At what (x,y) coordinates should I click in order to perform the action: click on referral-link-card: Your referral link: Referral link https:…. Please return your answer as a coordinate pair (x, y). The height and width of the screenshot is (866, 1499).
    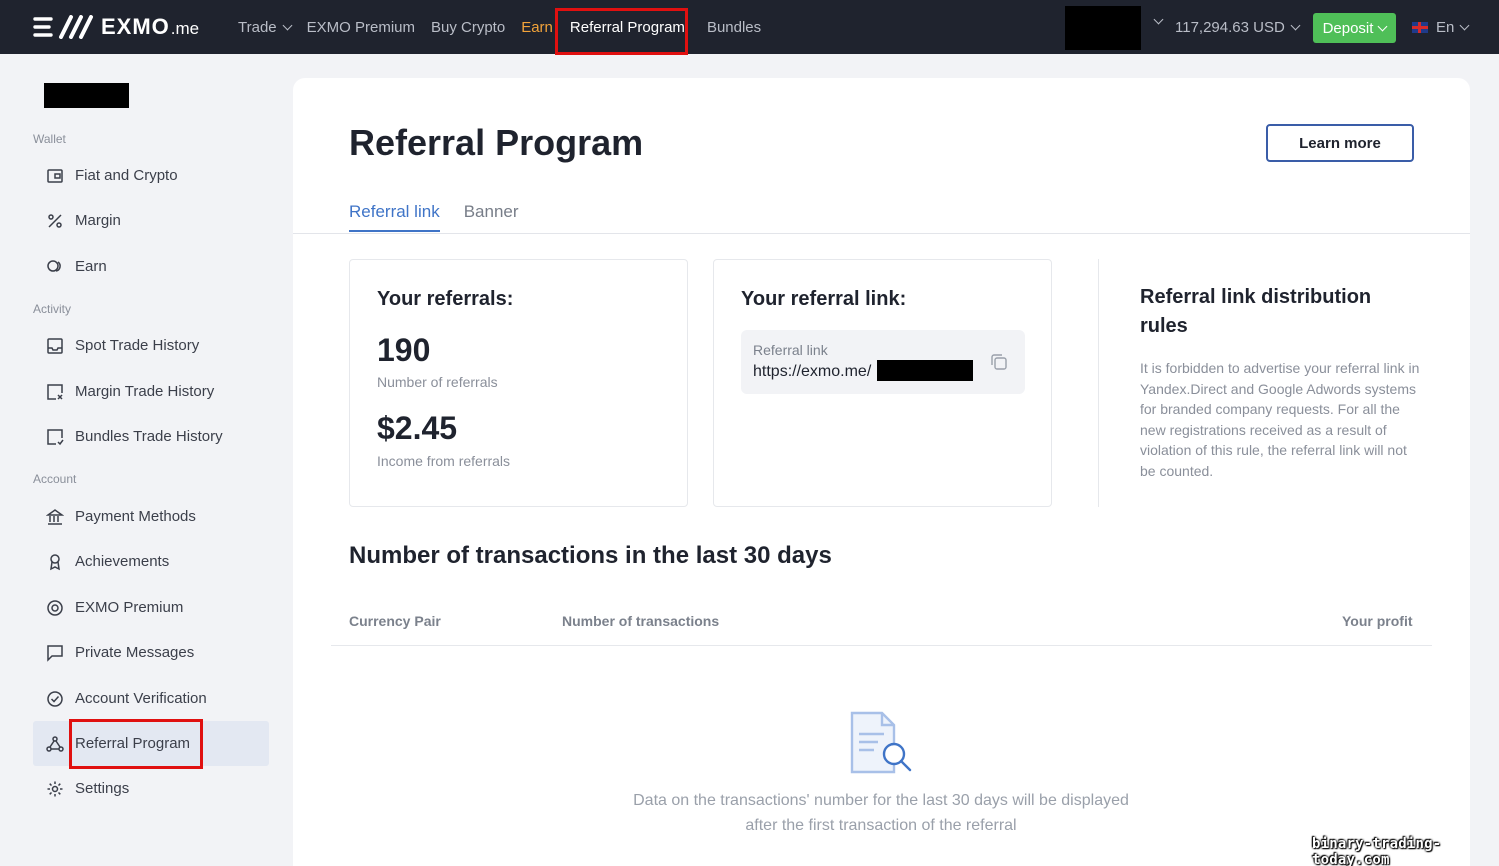
    Looking at the image, I should click on (882, 383).